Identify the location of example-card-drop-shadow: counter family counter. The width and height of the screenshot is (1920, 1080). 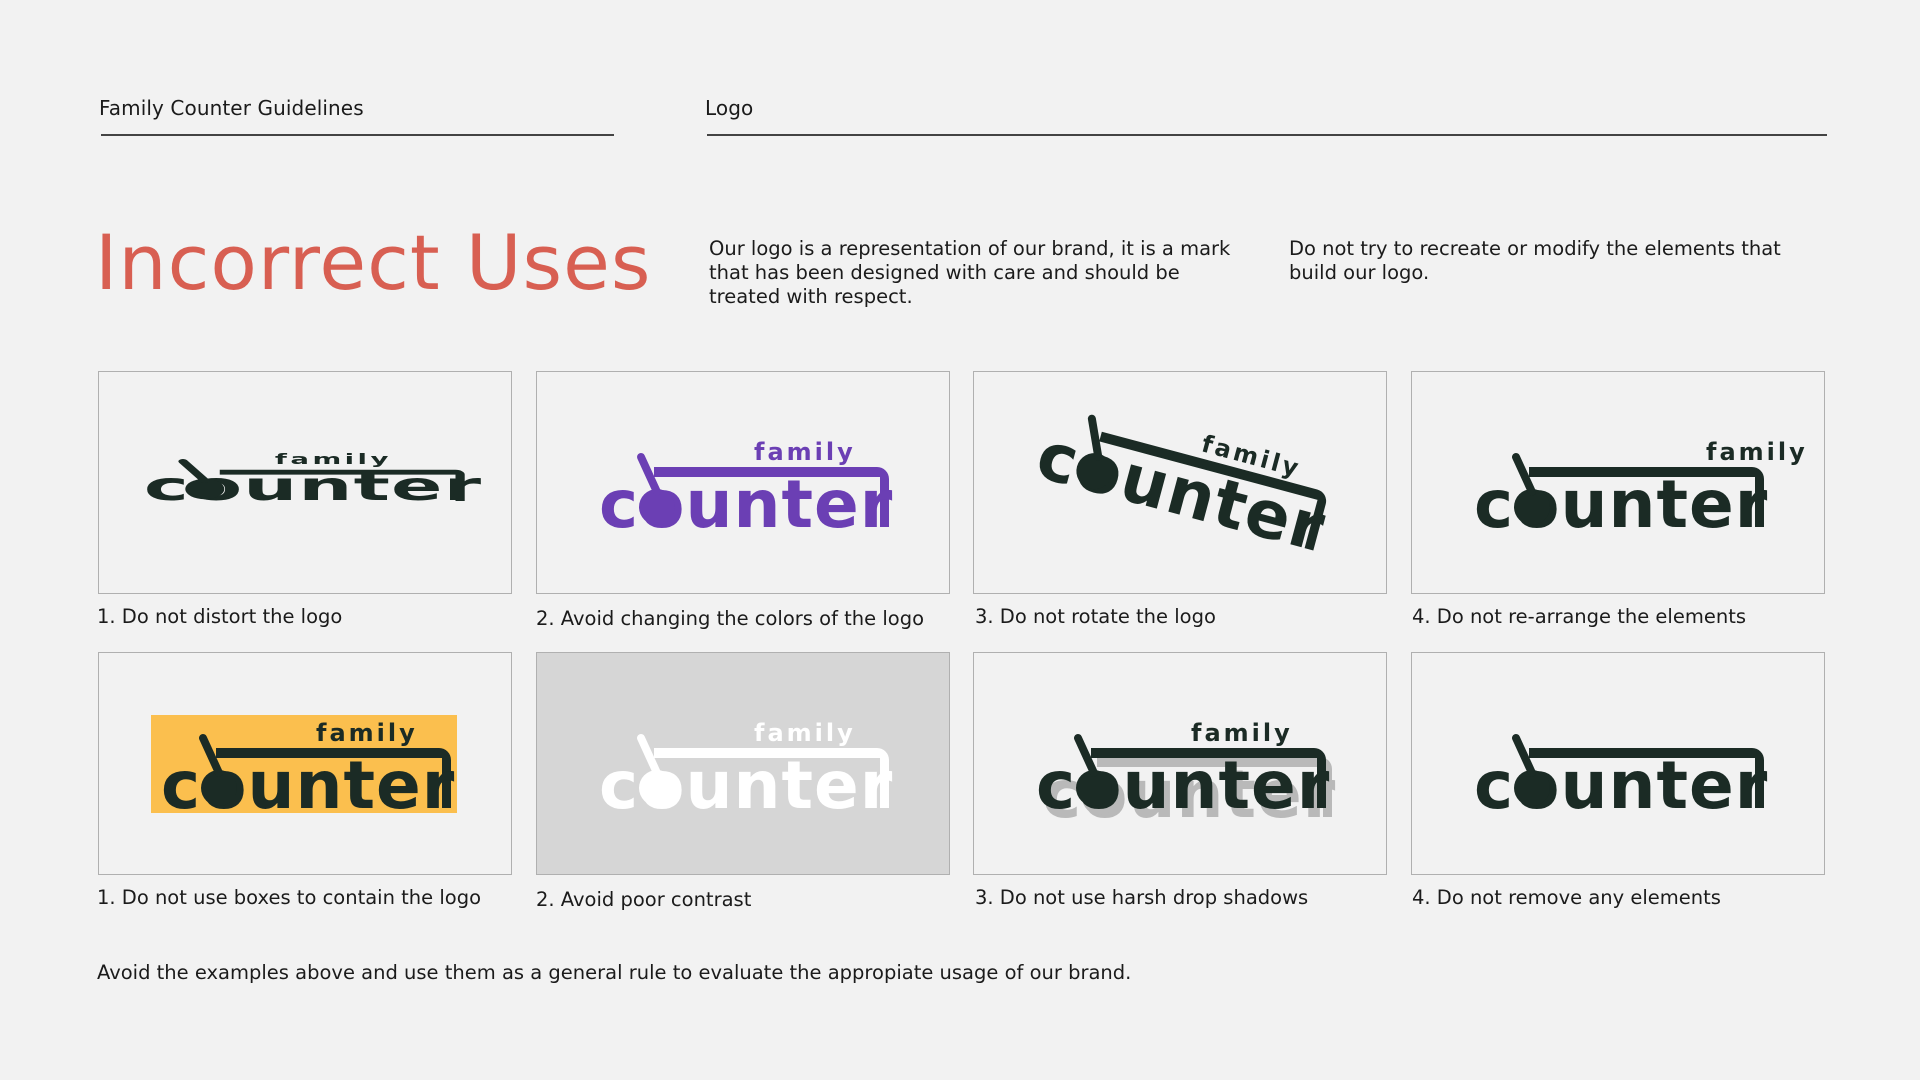
(1180, 763).